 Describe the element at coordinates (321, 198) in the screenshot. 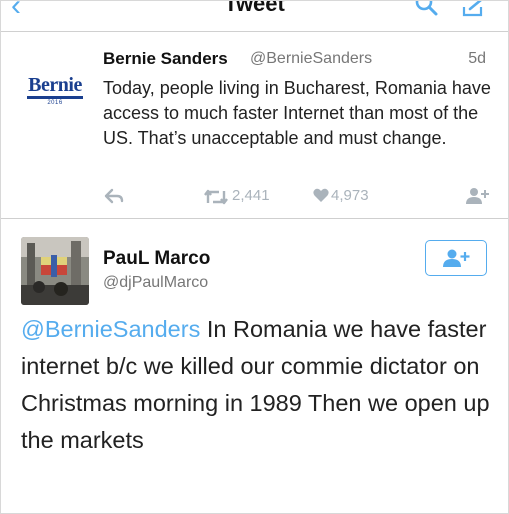

I see `heart-icon` at that location.